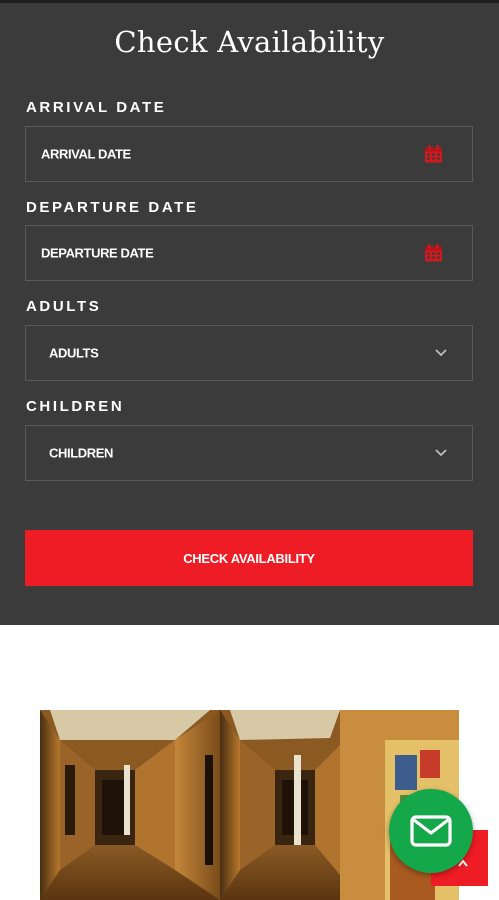 The height and width of the screenshot is (900, 499). Describe the element at coordinates (96, 107) in the screenshot. I see `arrival-date-label: ARRIVAL DATE` at that location.